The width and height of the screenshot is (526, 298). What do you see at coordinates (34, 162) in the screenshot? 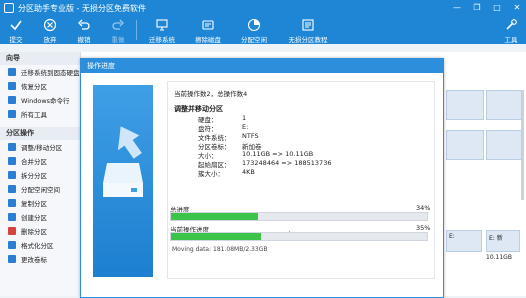
I see `sidebar-item-label: 合并分区` at bounding box center [34, 162].